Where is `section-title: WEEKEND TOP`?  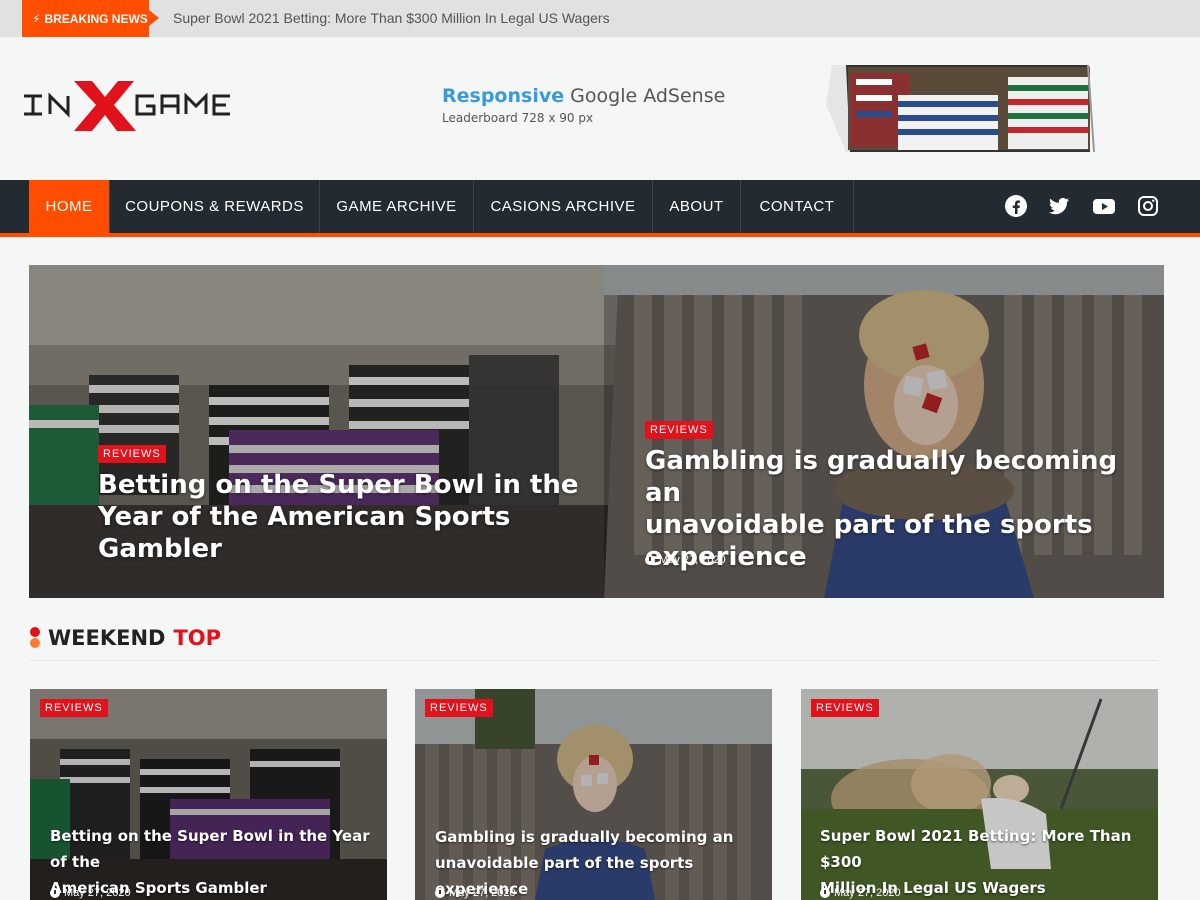
section-title: WEEKEND TOP is located at coordinates (125, 638).